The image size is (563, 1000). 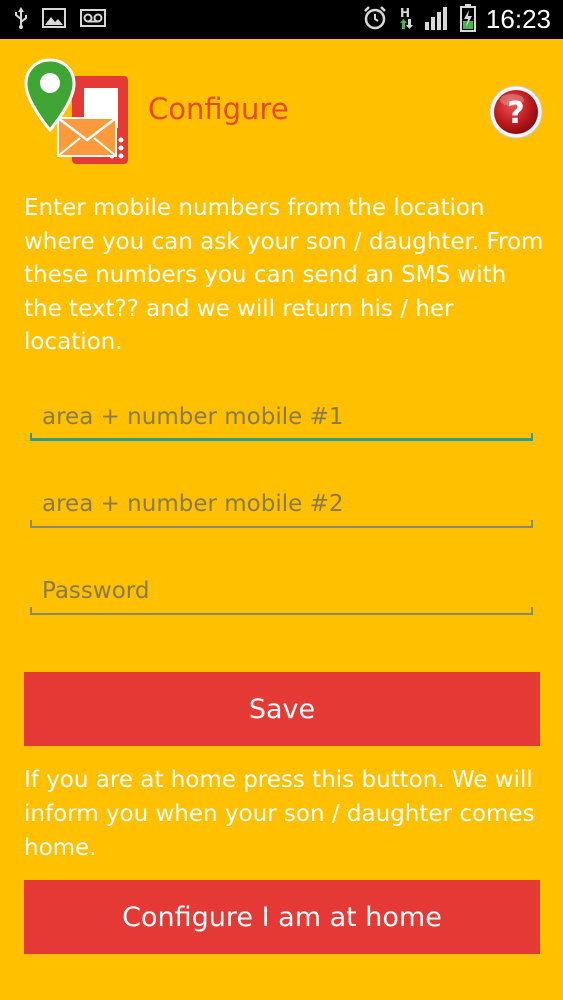 What do you see at coordinates (281, 524) in the screenshot?
I see `mobile-number-2-underline` at bounding box center [281, 524].